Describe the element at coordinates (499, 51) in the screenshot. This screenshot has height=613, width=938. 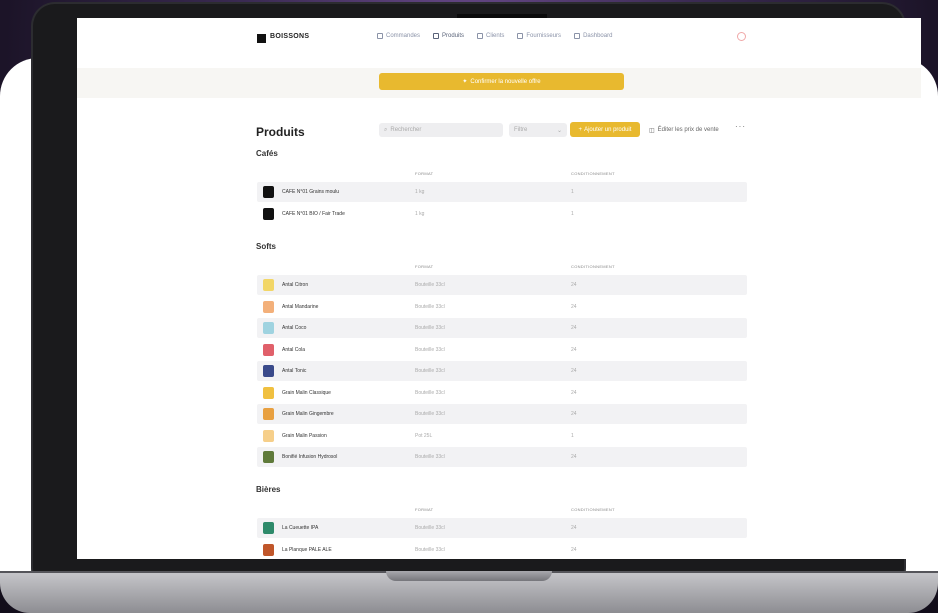
I see `top-navigation` at that location.